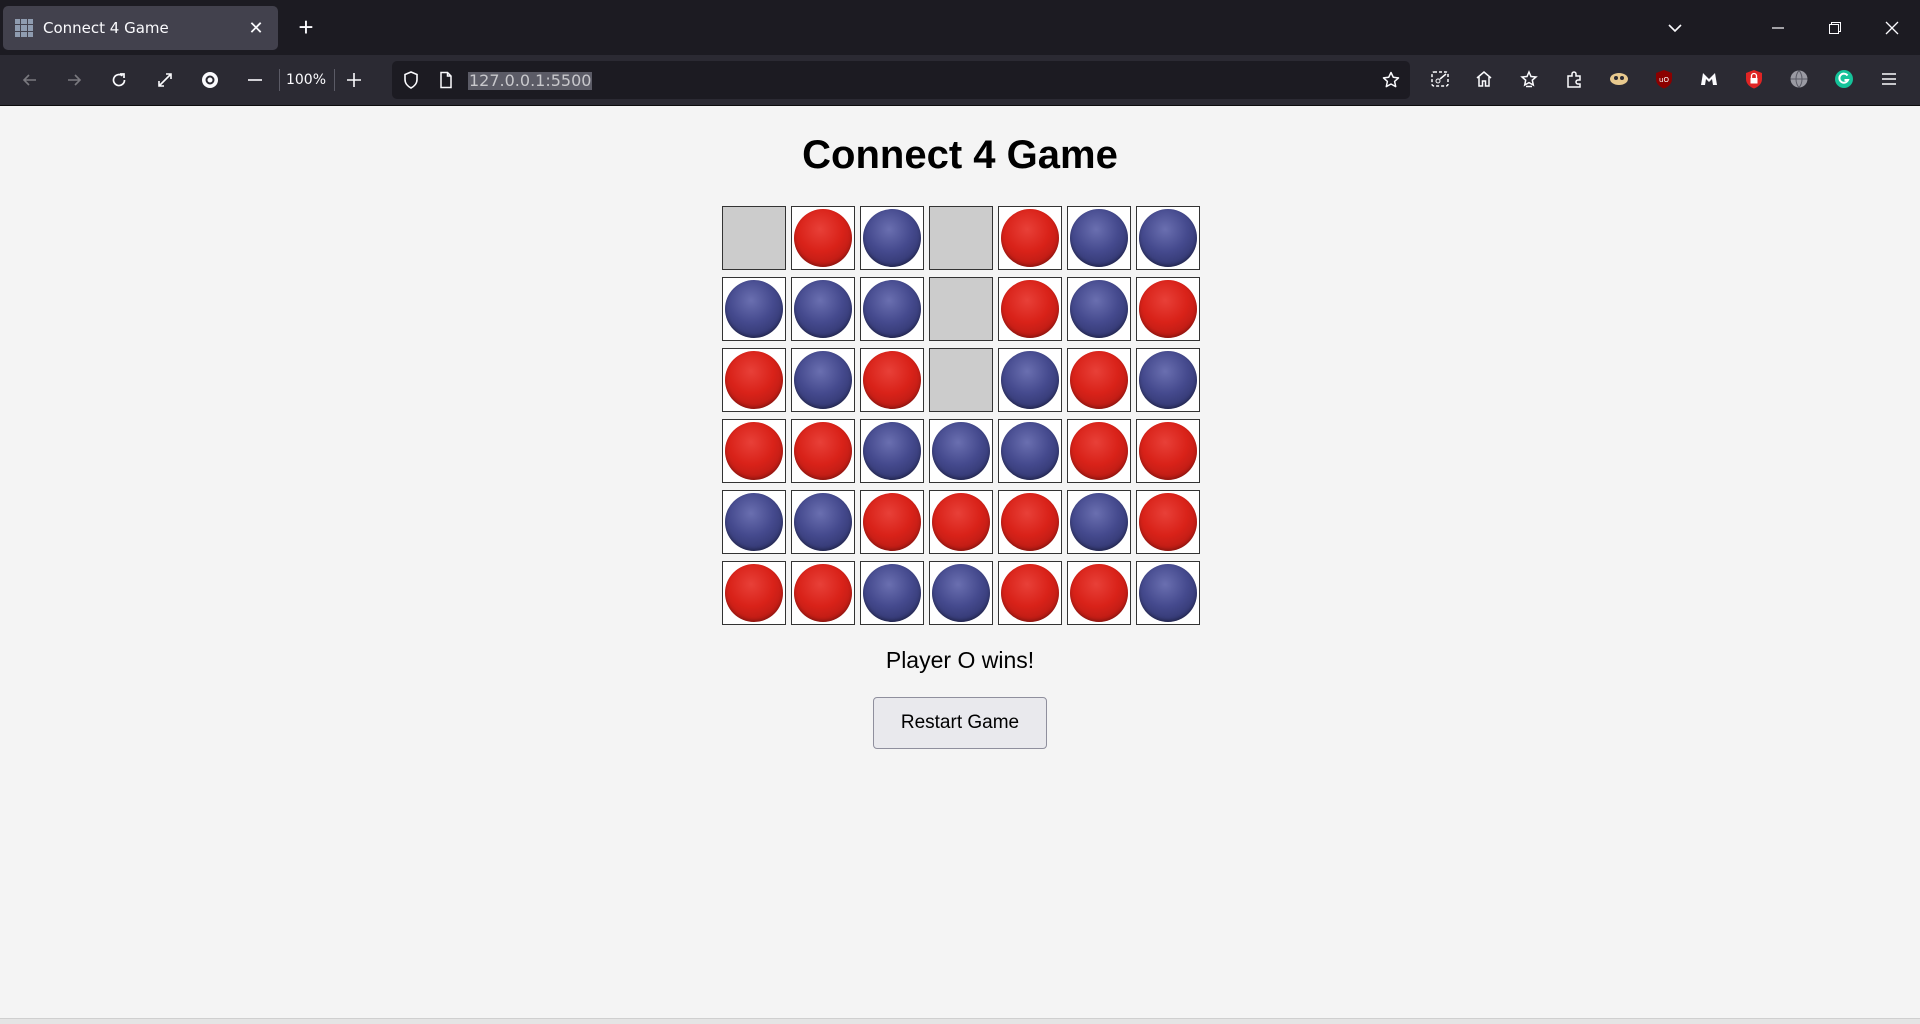  I want to click on close-window-icon, so click(1892, 27).